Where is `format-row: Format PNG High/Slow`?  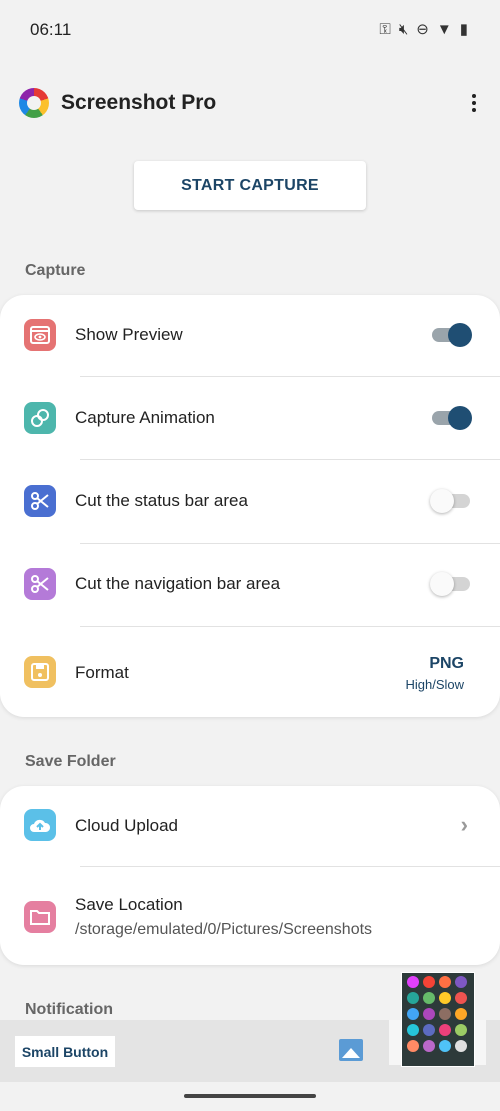 format-row: Format PNG High/Slow is located at coordinates (250, 672).